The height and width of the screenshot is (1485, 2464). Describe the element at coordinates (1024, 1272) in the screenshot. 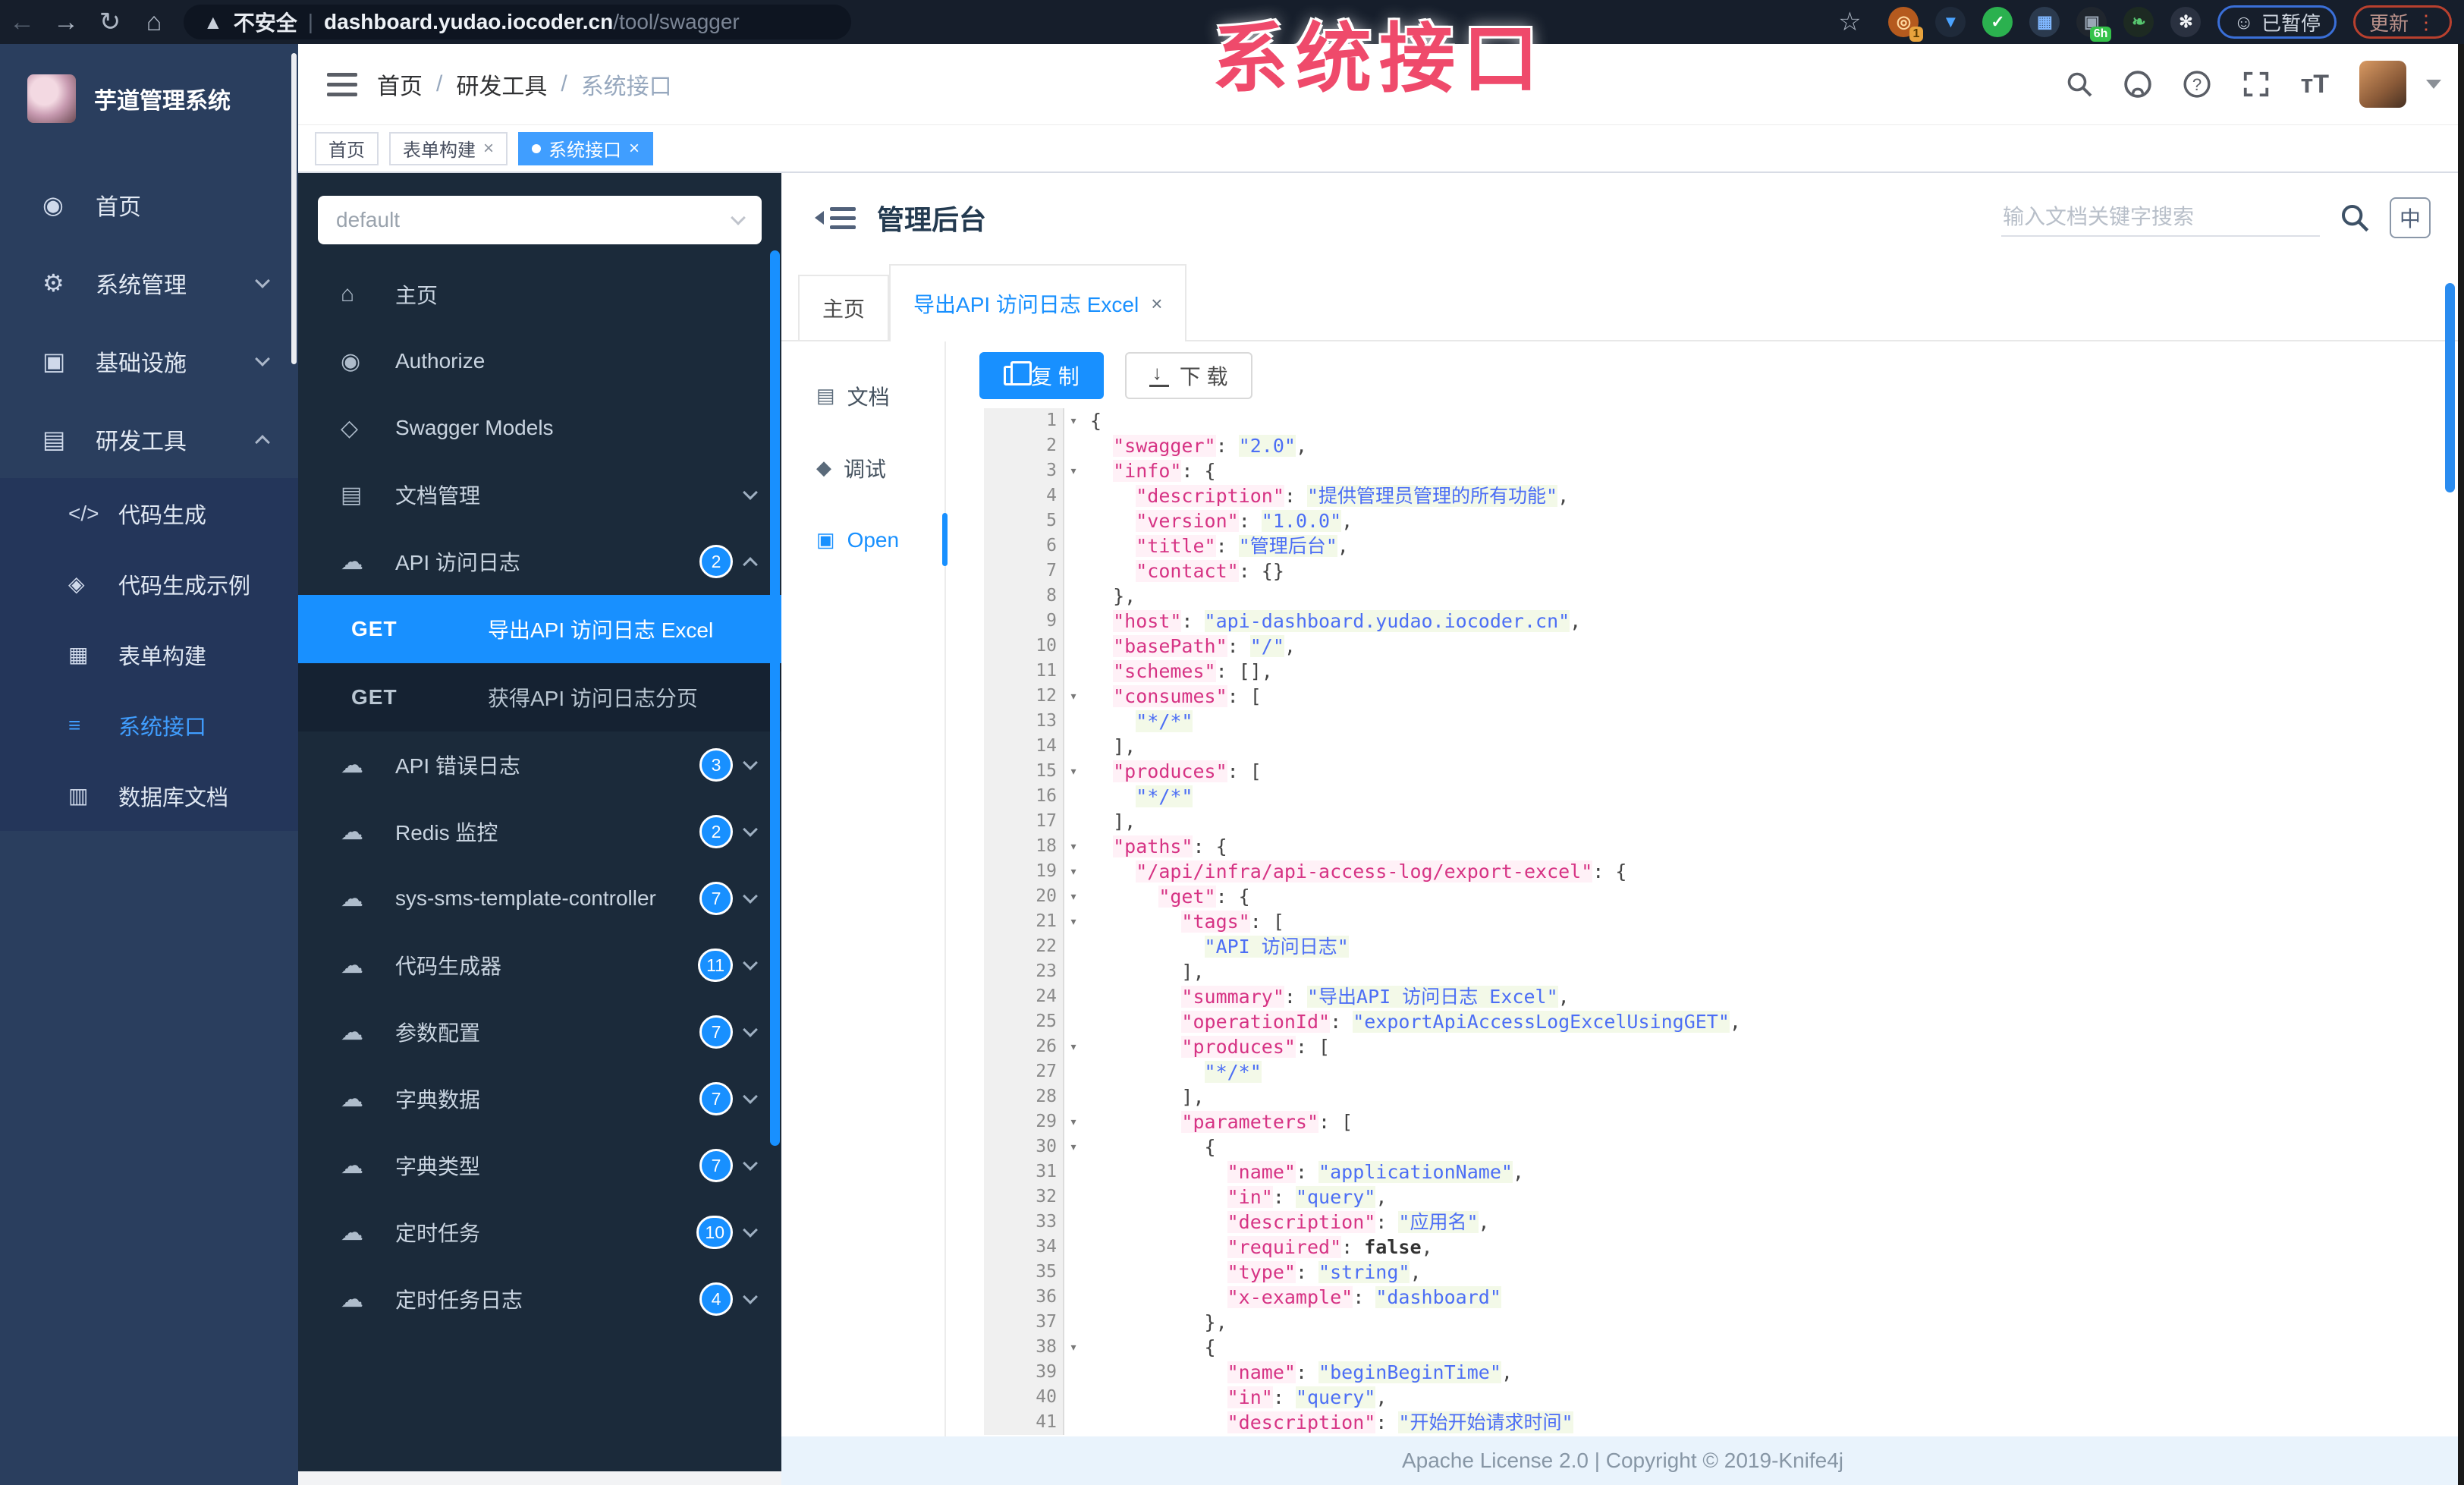

I see `line-number: 35` at that location.